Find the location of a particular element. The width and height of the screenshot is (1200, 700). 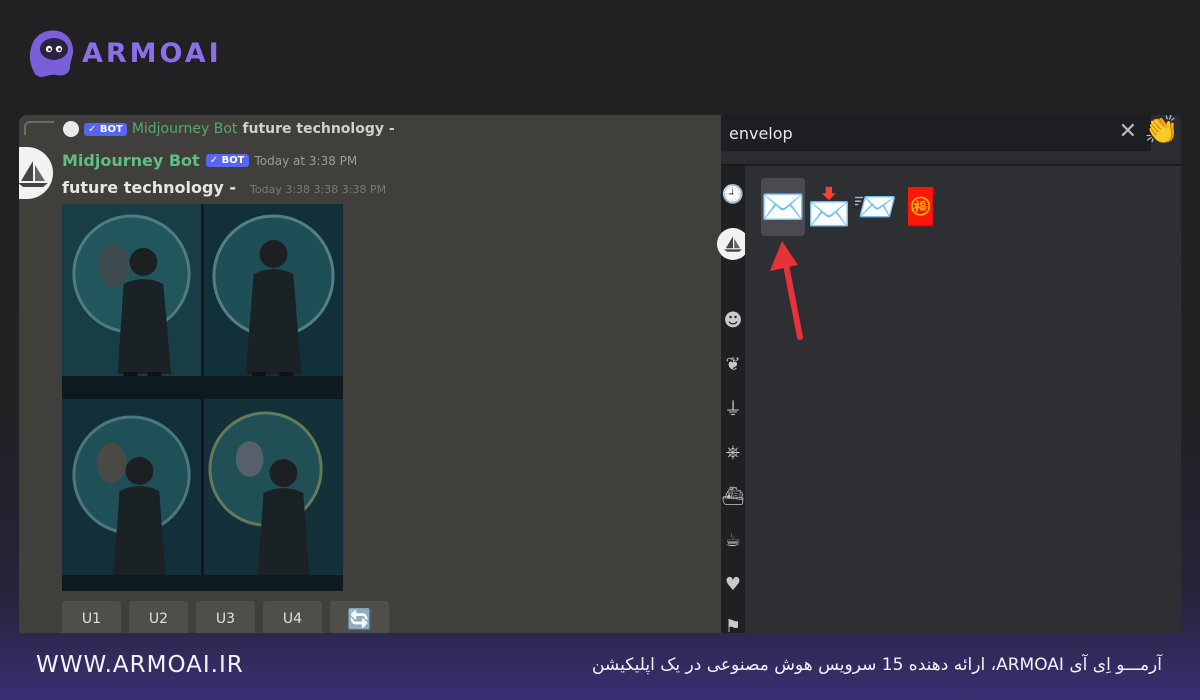

reply-preview: ✓ BOT Midjourney Bot future technology - is located at coordinates (214, 129).